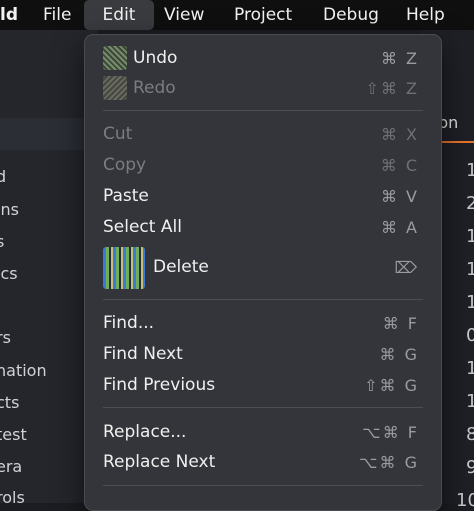 The width and height of the screenshot is (474, 511). What do you see at coordinates (465, 500) in the screenshot?
I see `line-number: 10` at bounding box center [465, 500].